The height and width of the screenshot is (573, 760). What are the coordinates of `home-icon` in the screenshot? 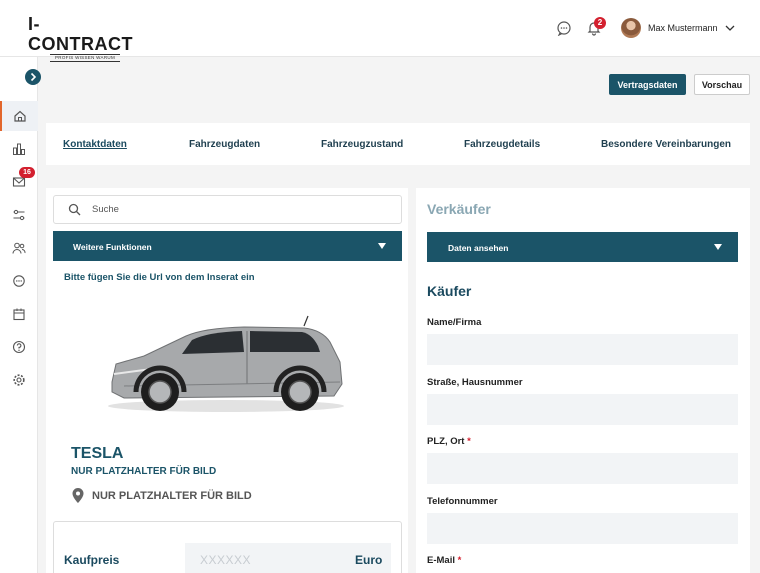 It's located at (20, 116).